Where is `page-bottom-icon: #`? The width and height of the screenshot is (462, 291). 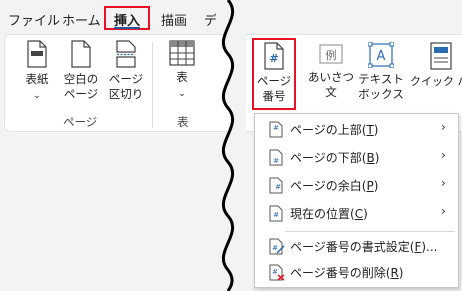
page-bottom-icon: # is located at coordinates (276, 157).